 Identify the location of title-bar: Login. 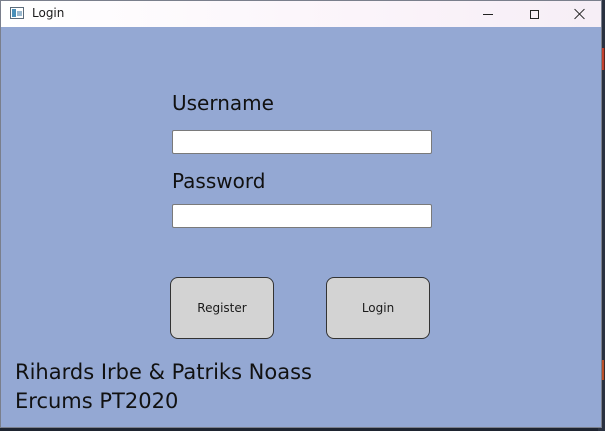
(301, 14).